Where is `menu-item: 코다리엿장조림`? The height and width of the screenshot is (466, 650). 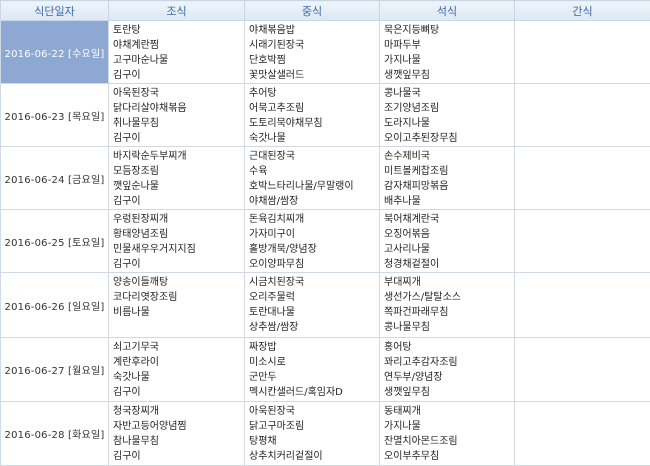
menu-item: 코다리엿장조림 is located at coordinates (178, 297).